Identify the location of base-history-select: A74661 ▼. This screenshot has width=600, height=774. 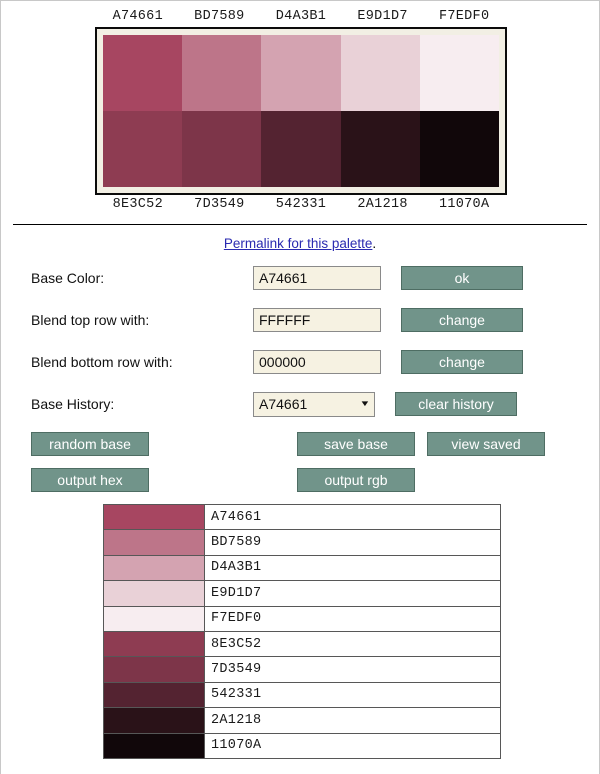
(314, 404).